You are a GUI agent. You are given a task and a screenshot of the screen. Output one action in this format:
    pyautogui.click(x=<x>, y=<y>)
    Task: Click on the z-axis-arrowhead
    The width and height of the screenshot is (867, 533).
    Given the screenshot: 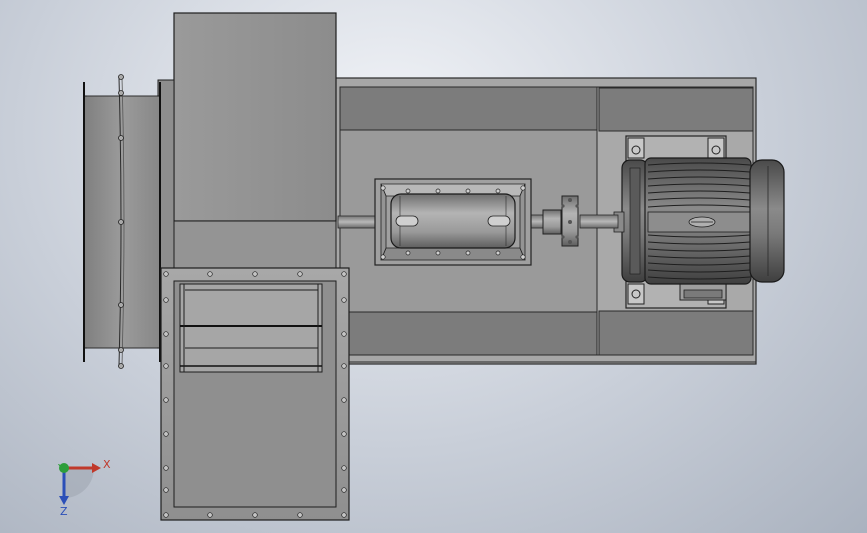 What is the action you would take?
    pyautogui.click(x=64, y=500)
    